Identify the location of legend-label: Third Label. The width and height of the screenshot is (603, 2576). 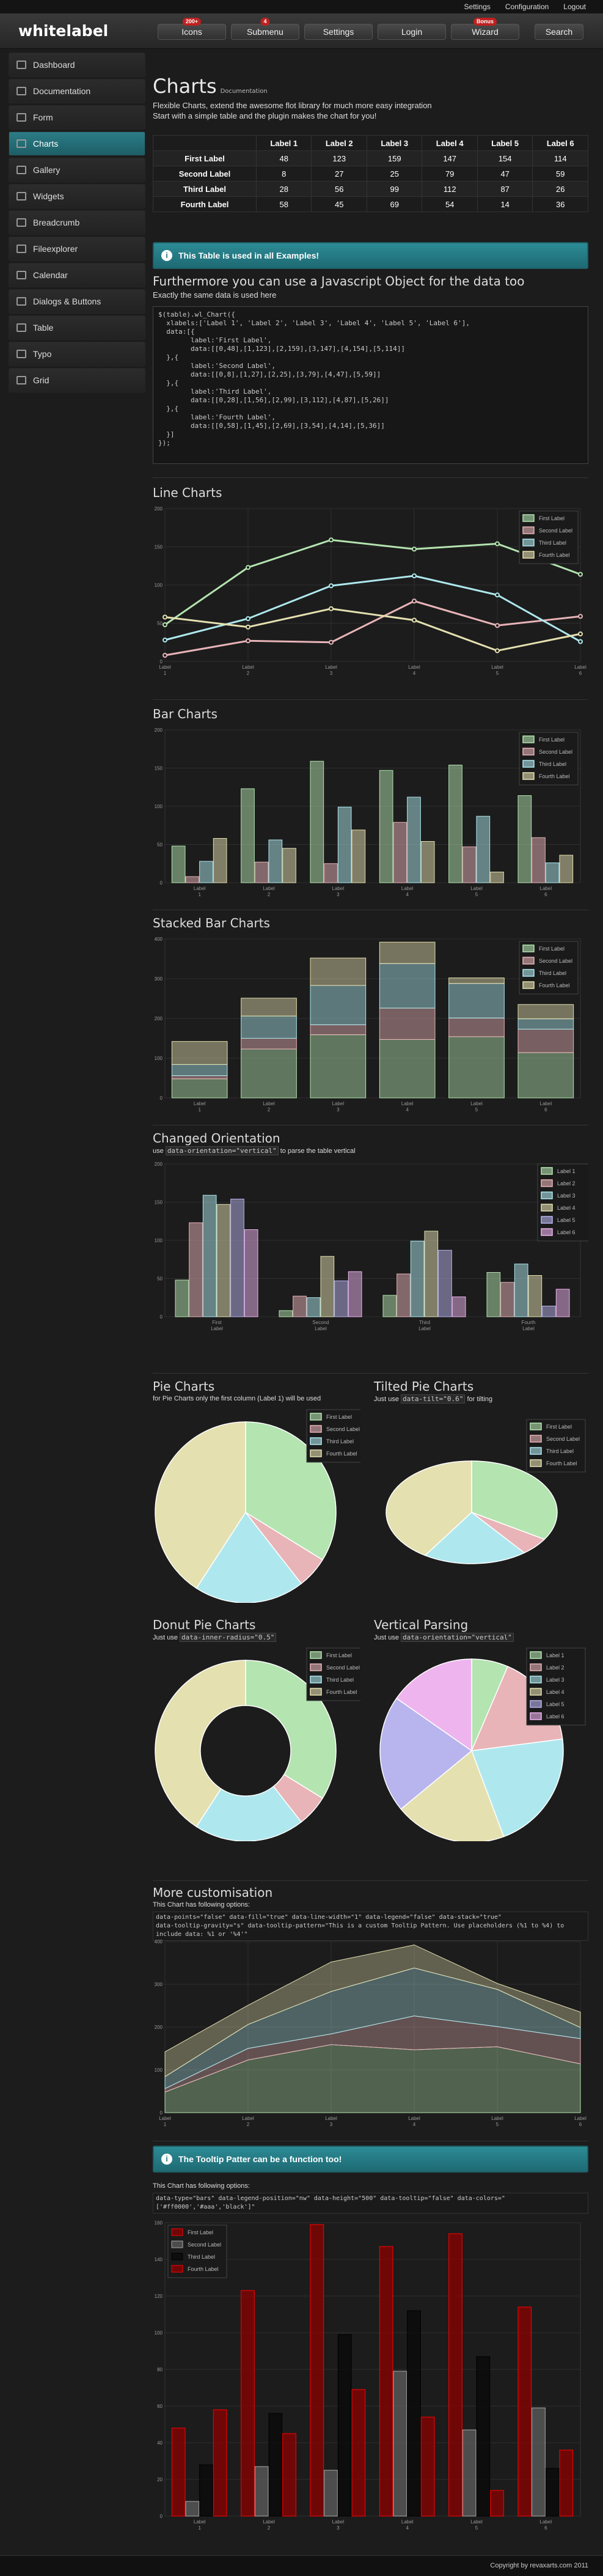
(552, 543).